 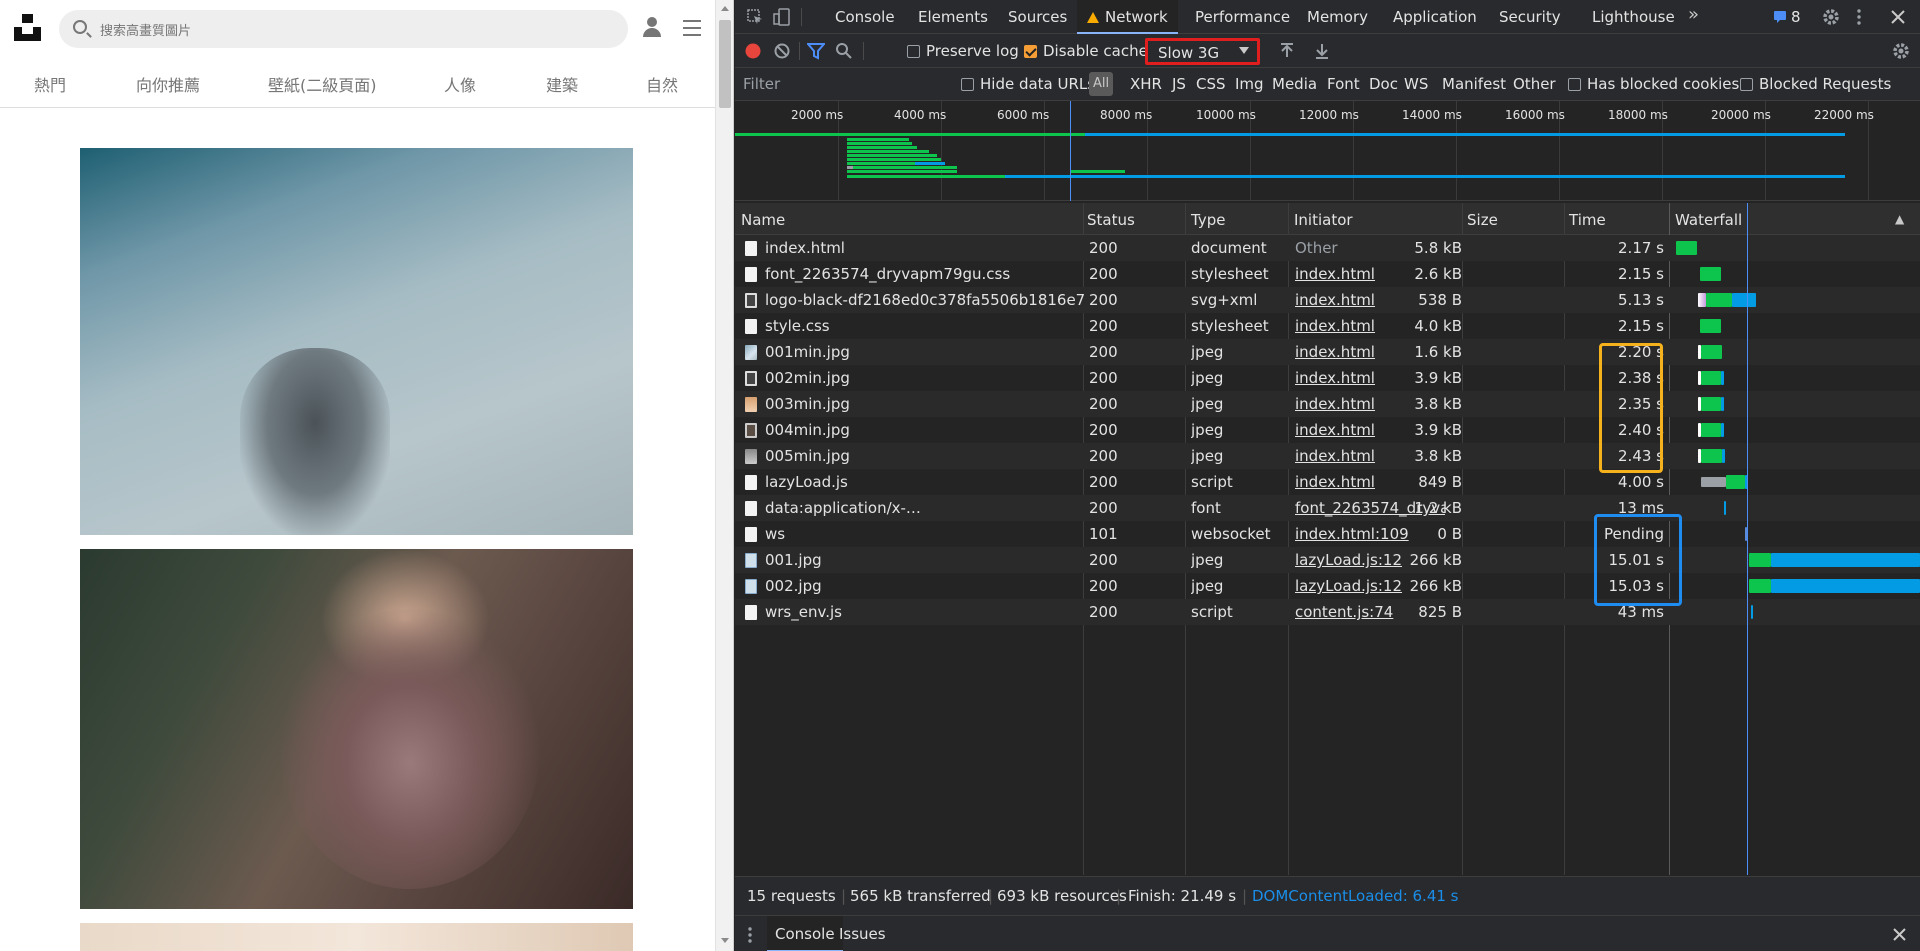 I want to click on nav-item-portrait: 人像, so click(x=460, y=84).